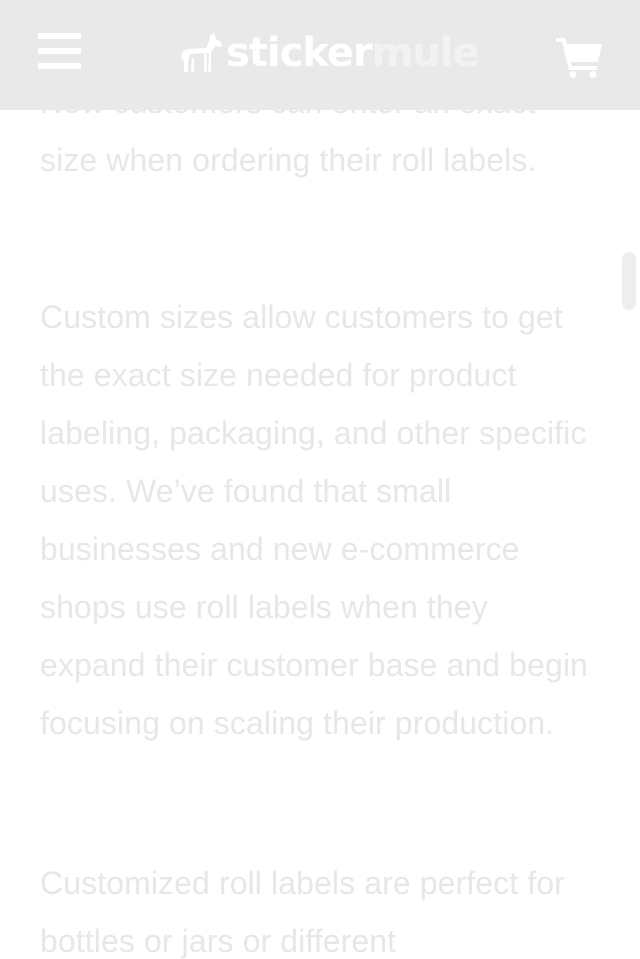  Describe the element at coordinates (353, 53) in the screenshot. I see `logo-wordmark: stickermule` at that location.